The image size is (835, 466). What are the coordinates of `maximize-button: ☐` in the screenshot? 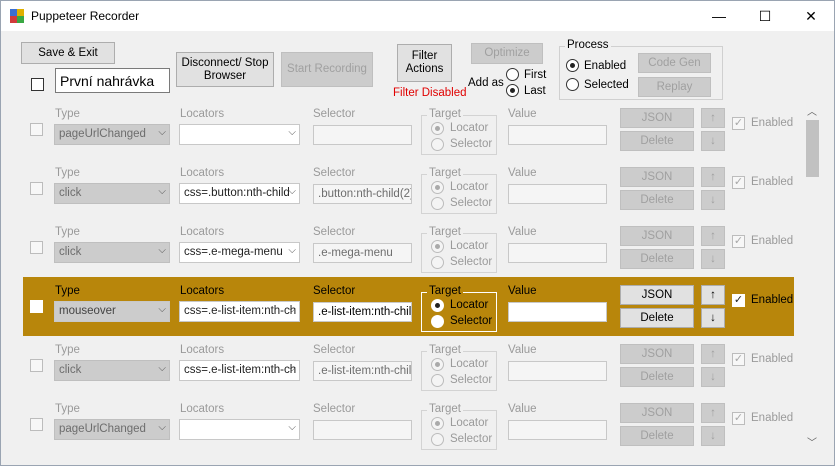 It's located at (765, 16).